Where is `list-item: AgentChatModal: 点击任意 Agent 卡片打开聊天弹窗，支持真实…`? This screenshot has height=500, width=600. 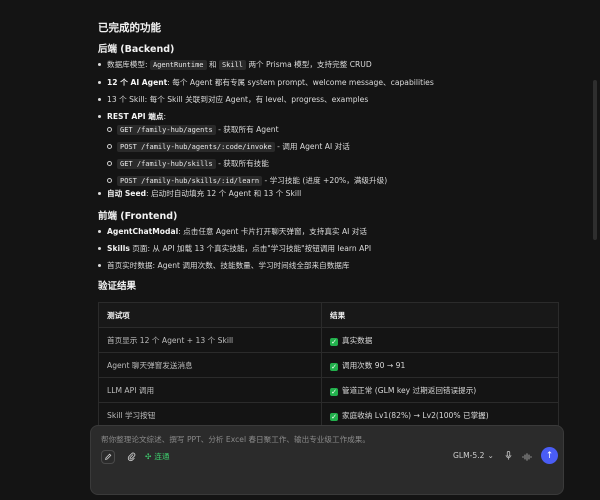
list-item: AgentChatModal: 点击任意 Agent 卡片打开聊天弹窗，支持真实… is located at coordinates (332, 231).